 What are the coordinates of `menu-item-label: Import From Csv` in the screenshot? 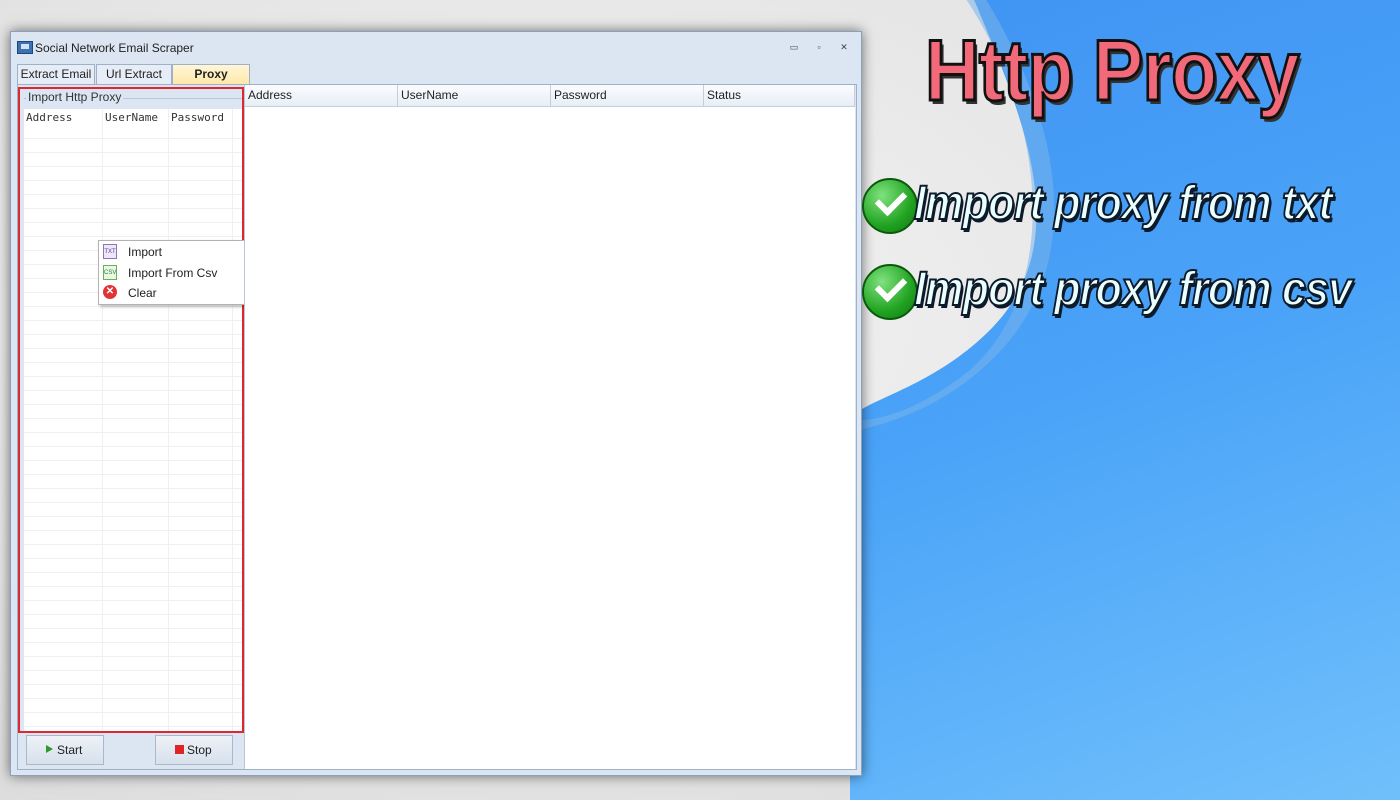 It's located at (173, 273).